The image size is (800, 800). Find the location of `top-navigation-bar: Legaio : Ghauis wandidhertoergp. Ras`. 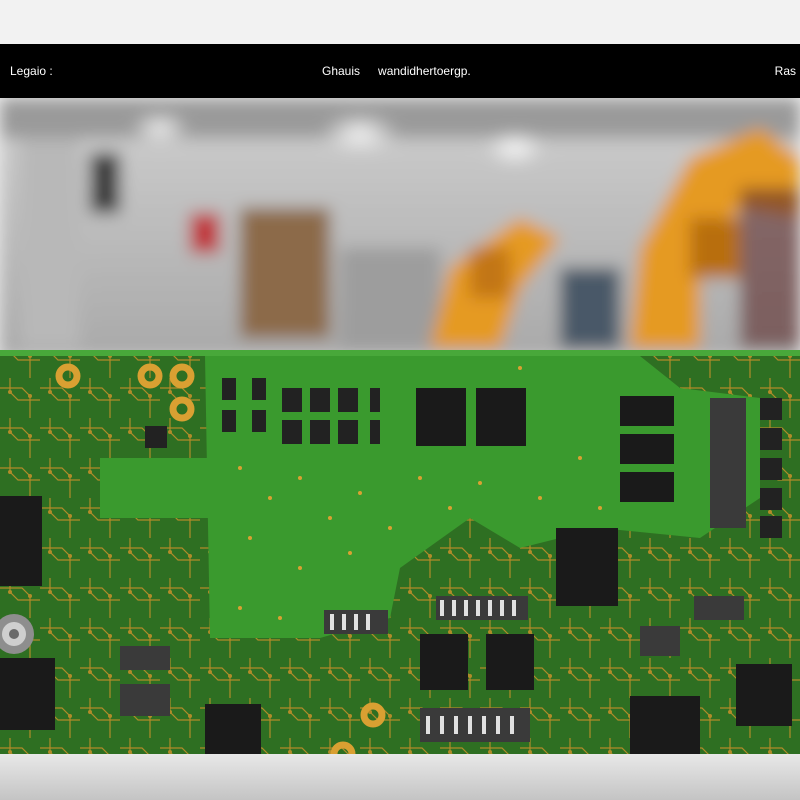

top-navigation-bar: Legaio : Ghauis wandidhertoergp. Ras is located at coordinates (400, 71).